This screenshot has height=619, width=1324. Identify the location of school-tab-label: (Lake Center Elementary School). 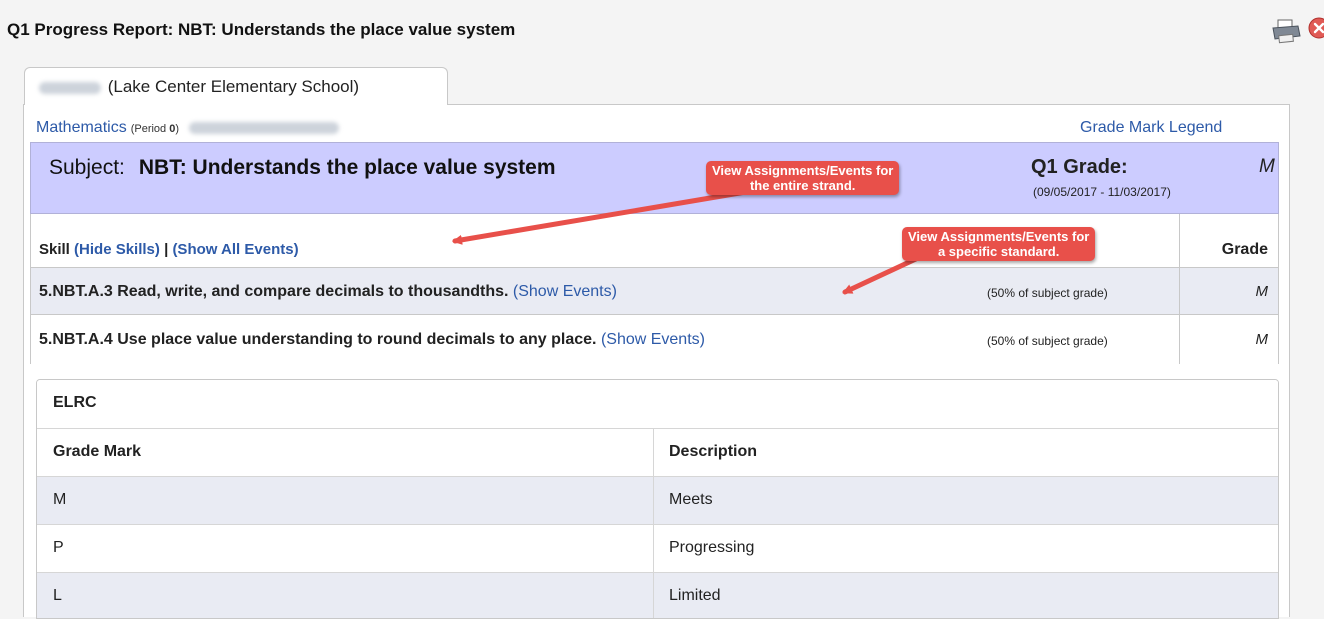
(233, 86).